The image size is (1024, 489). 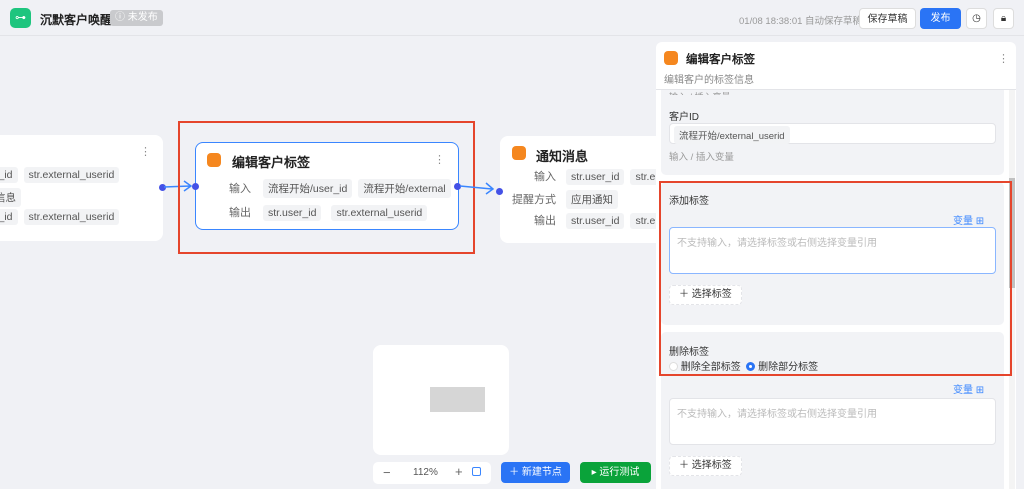 I want to click on customer-id-label: 客户ID, so click(x=684, y=117).